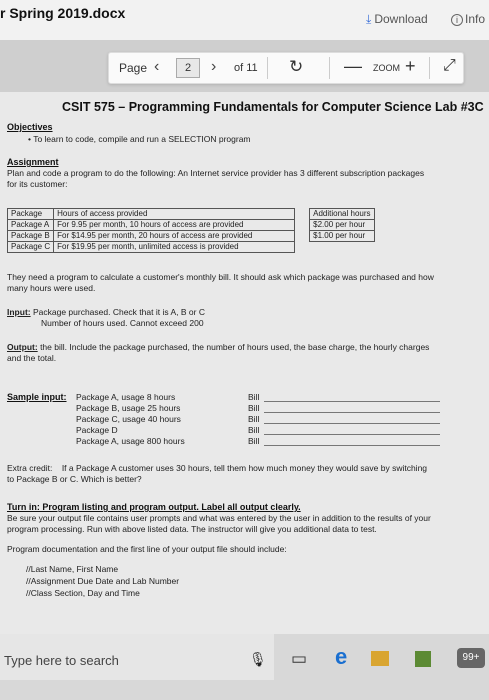 The width and height of the screenshot is (489, 700). What do you see at coordinates (174, 214) in the screenshot?
I see `table-cell: Hours of access provided` at bounding box center [174, 214].